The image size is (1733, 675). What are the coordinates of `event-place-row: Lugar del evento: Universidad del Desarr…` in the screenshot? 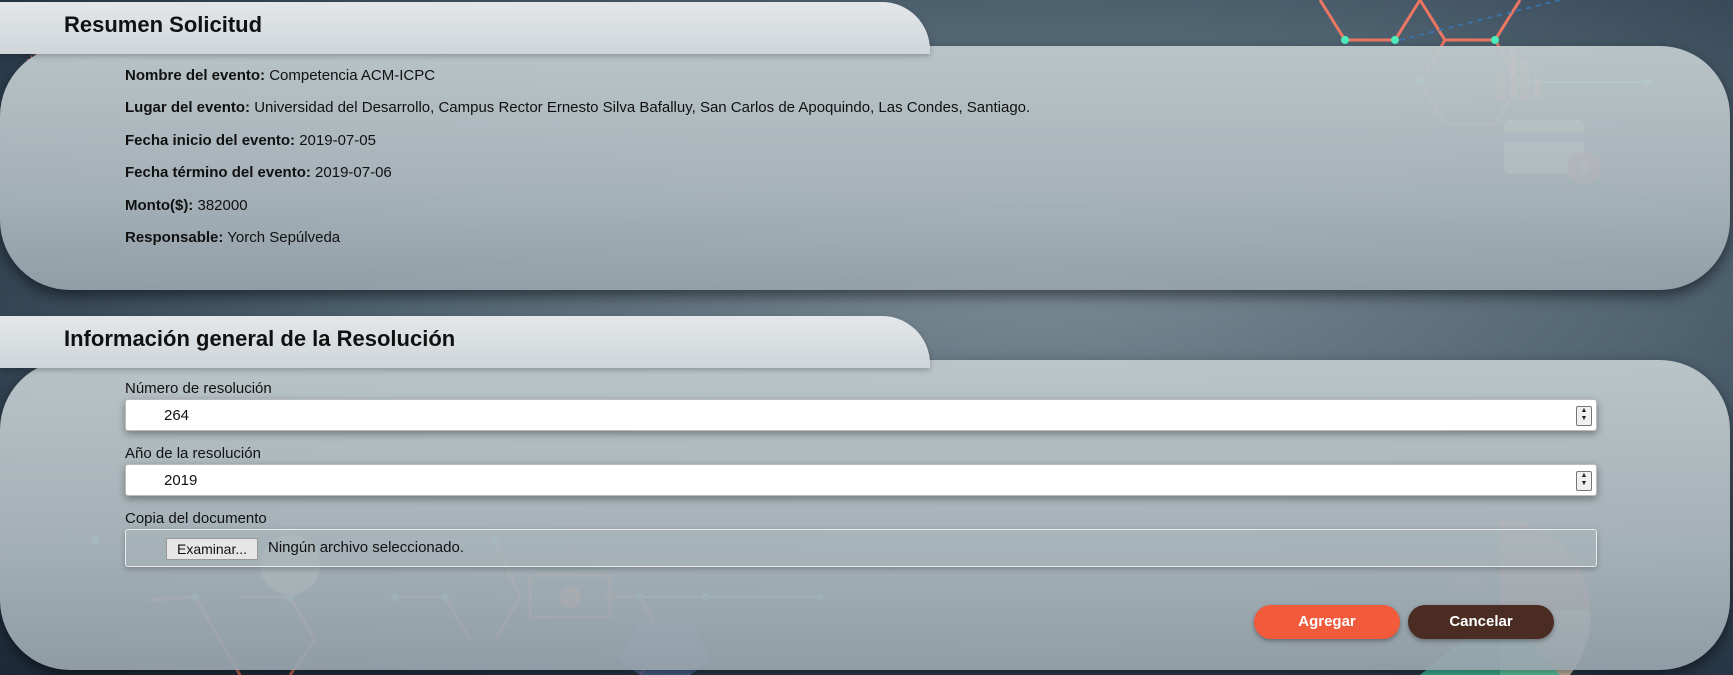 It's located at (577, 107).